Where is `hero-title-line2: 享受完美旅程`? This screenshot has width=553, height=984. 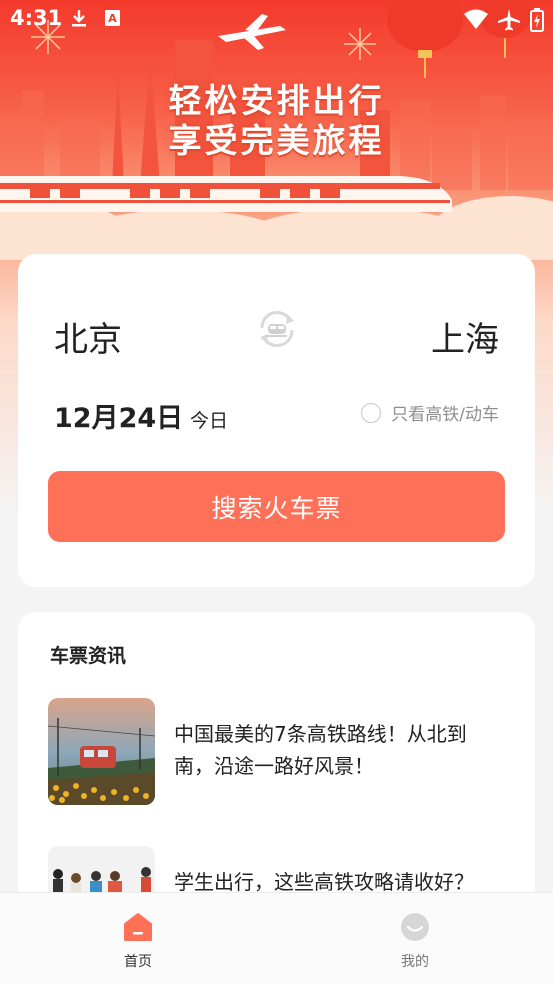 hero-title-line2: 享受完美旅程 is located at coordinates (276, 140).